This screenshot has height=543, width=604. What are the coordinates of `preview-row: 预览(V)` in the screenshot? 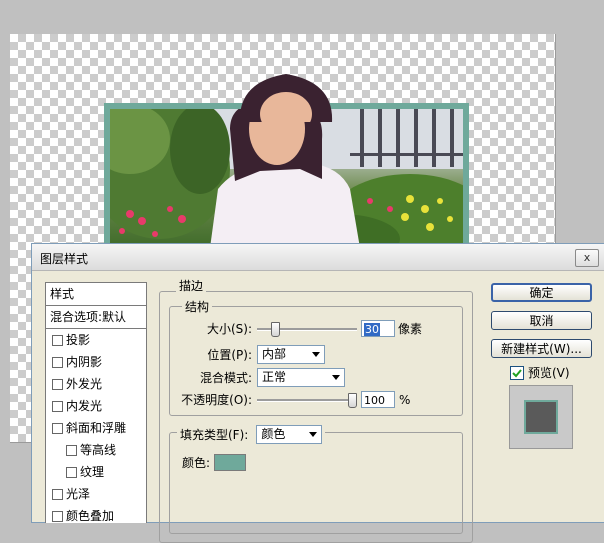 It's located at (540, 372).